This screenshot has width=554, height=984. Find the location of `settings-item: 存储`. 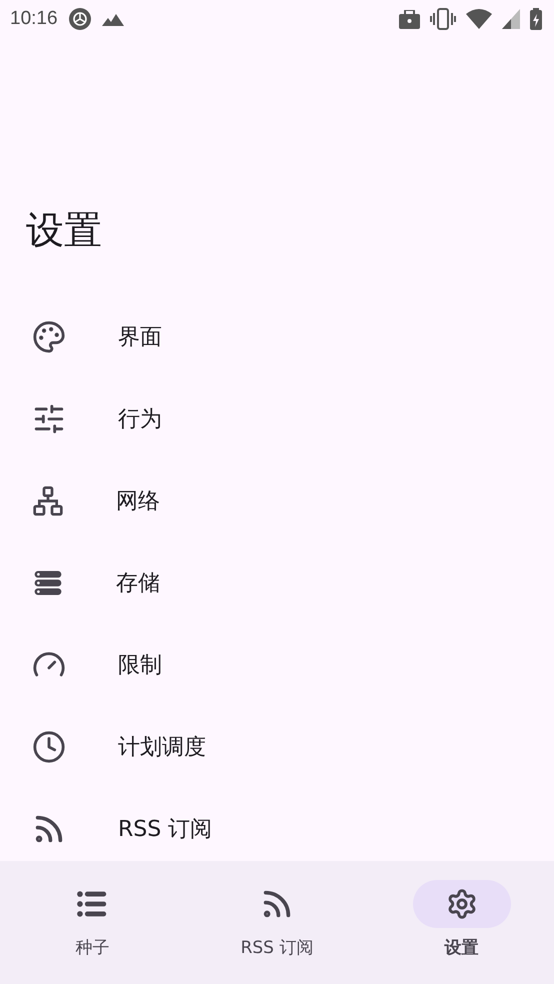

settings-item: 存储 is located at coordinates (277, 583).